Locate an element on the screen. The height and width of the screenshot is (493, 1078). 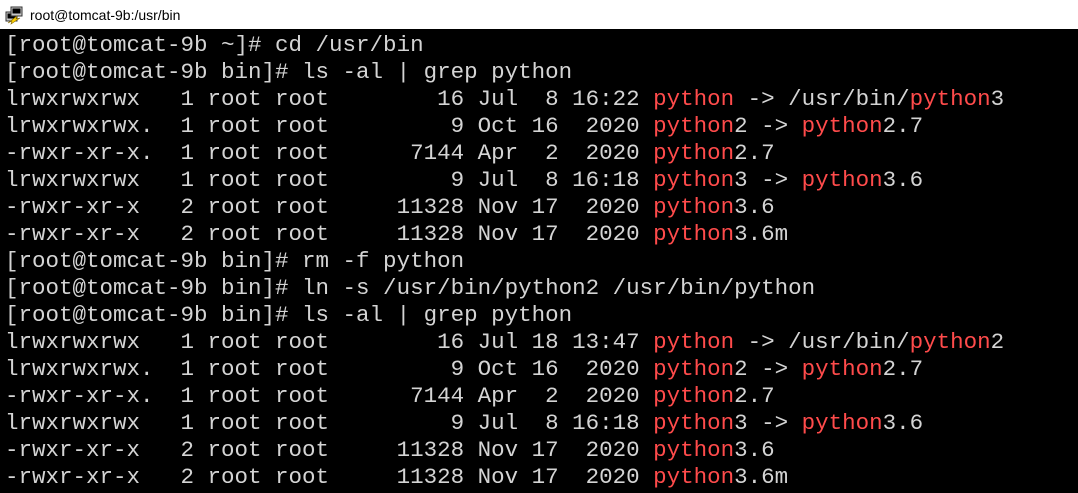
terminal-text: 3 is located at coordinates (997, 99).